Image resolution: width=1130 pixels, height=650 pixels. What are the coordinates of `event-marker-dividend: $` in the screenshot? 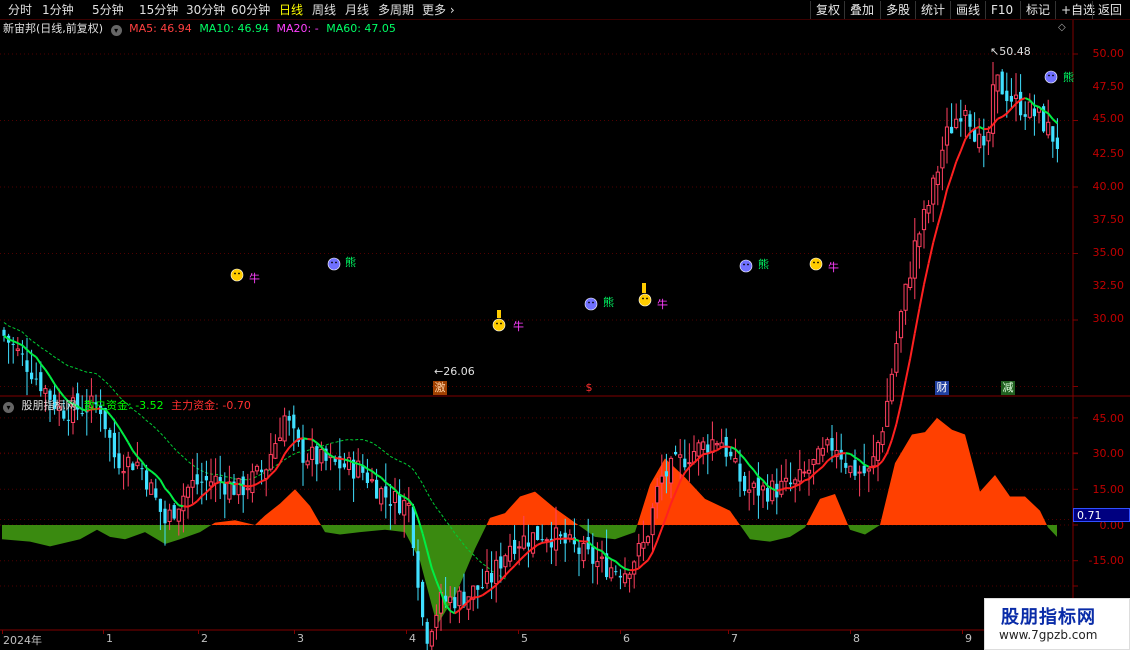 It's located at (589, 388).